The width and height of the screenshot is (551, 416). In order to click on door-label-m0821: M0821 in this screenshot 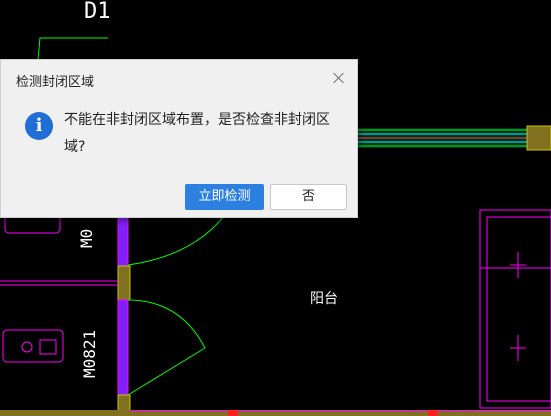, I will do `click(89, 354)`.